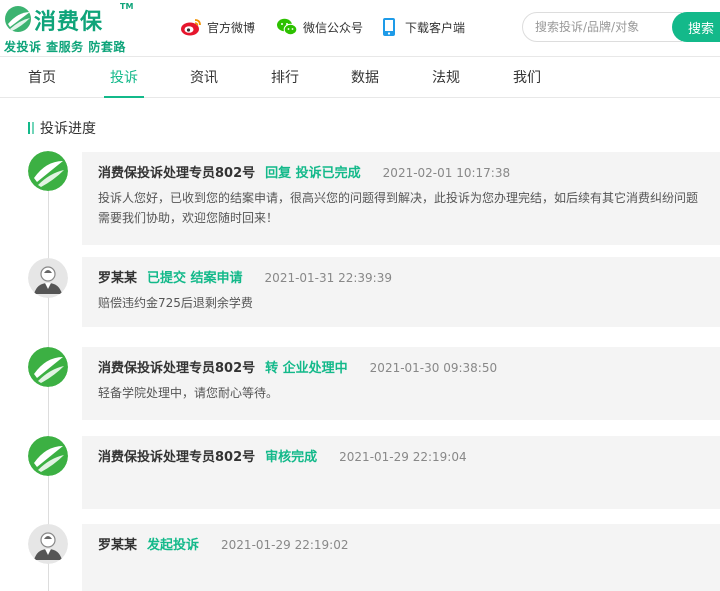 The width and height of the screenshot is (720, 591). I want to click on weibo-link: 官方微博, so click(217, 27).